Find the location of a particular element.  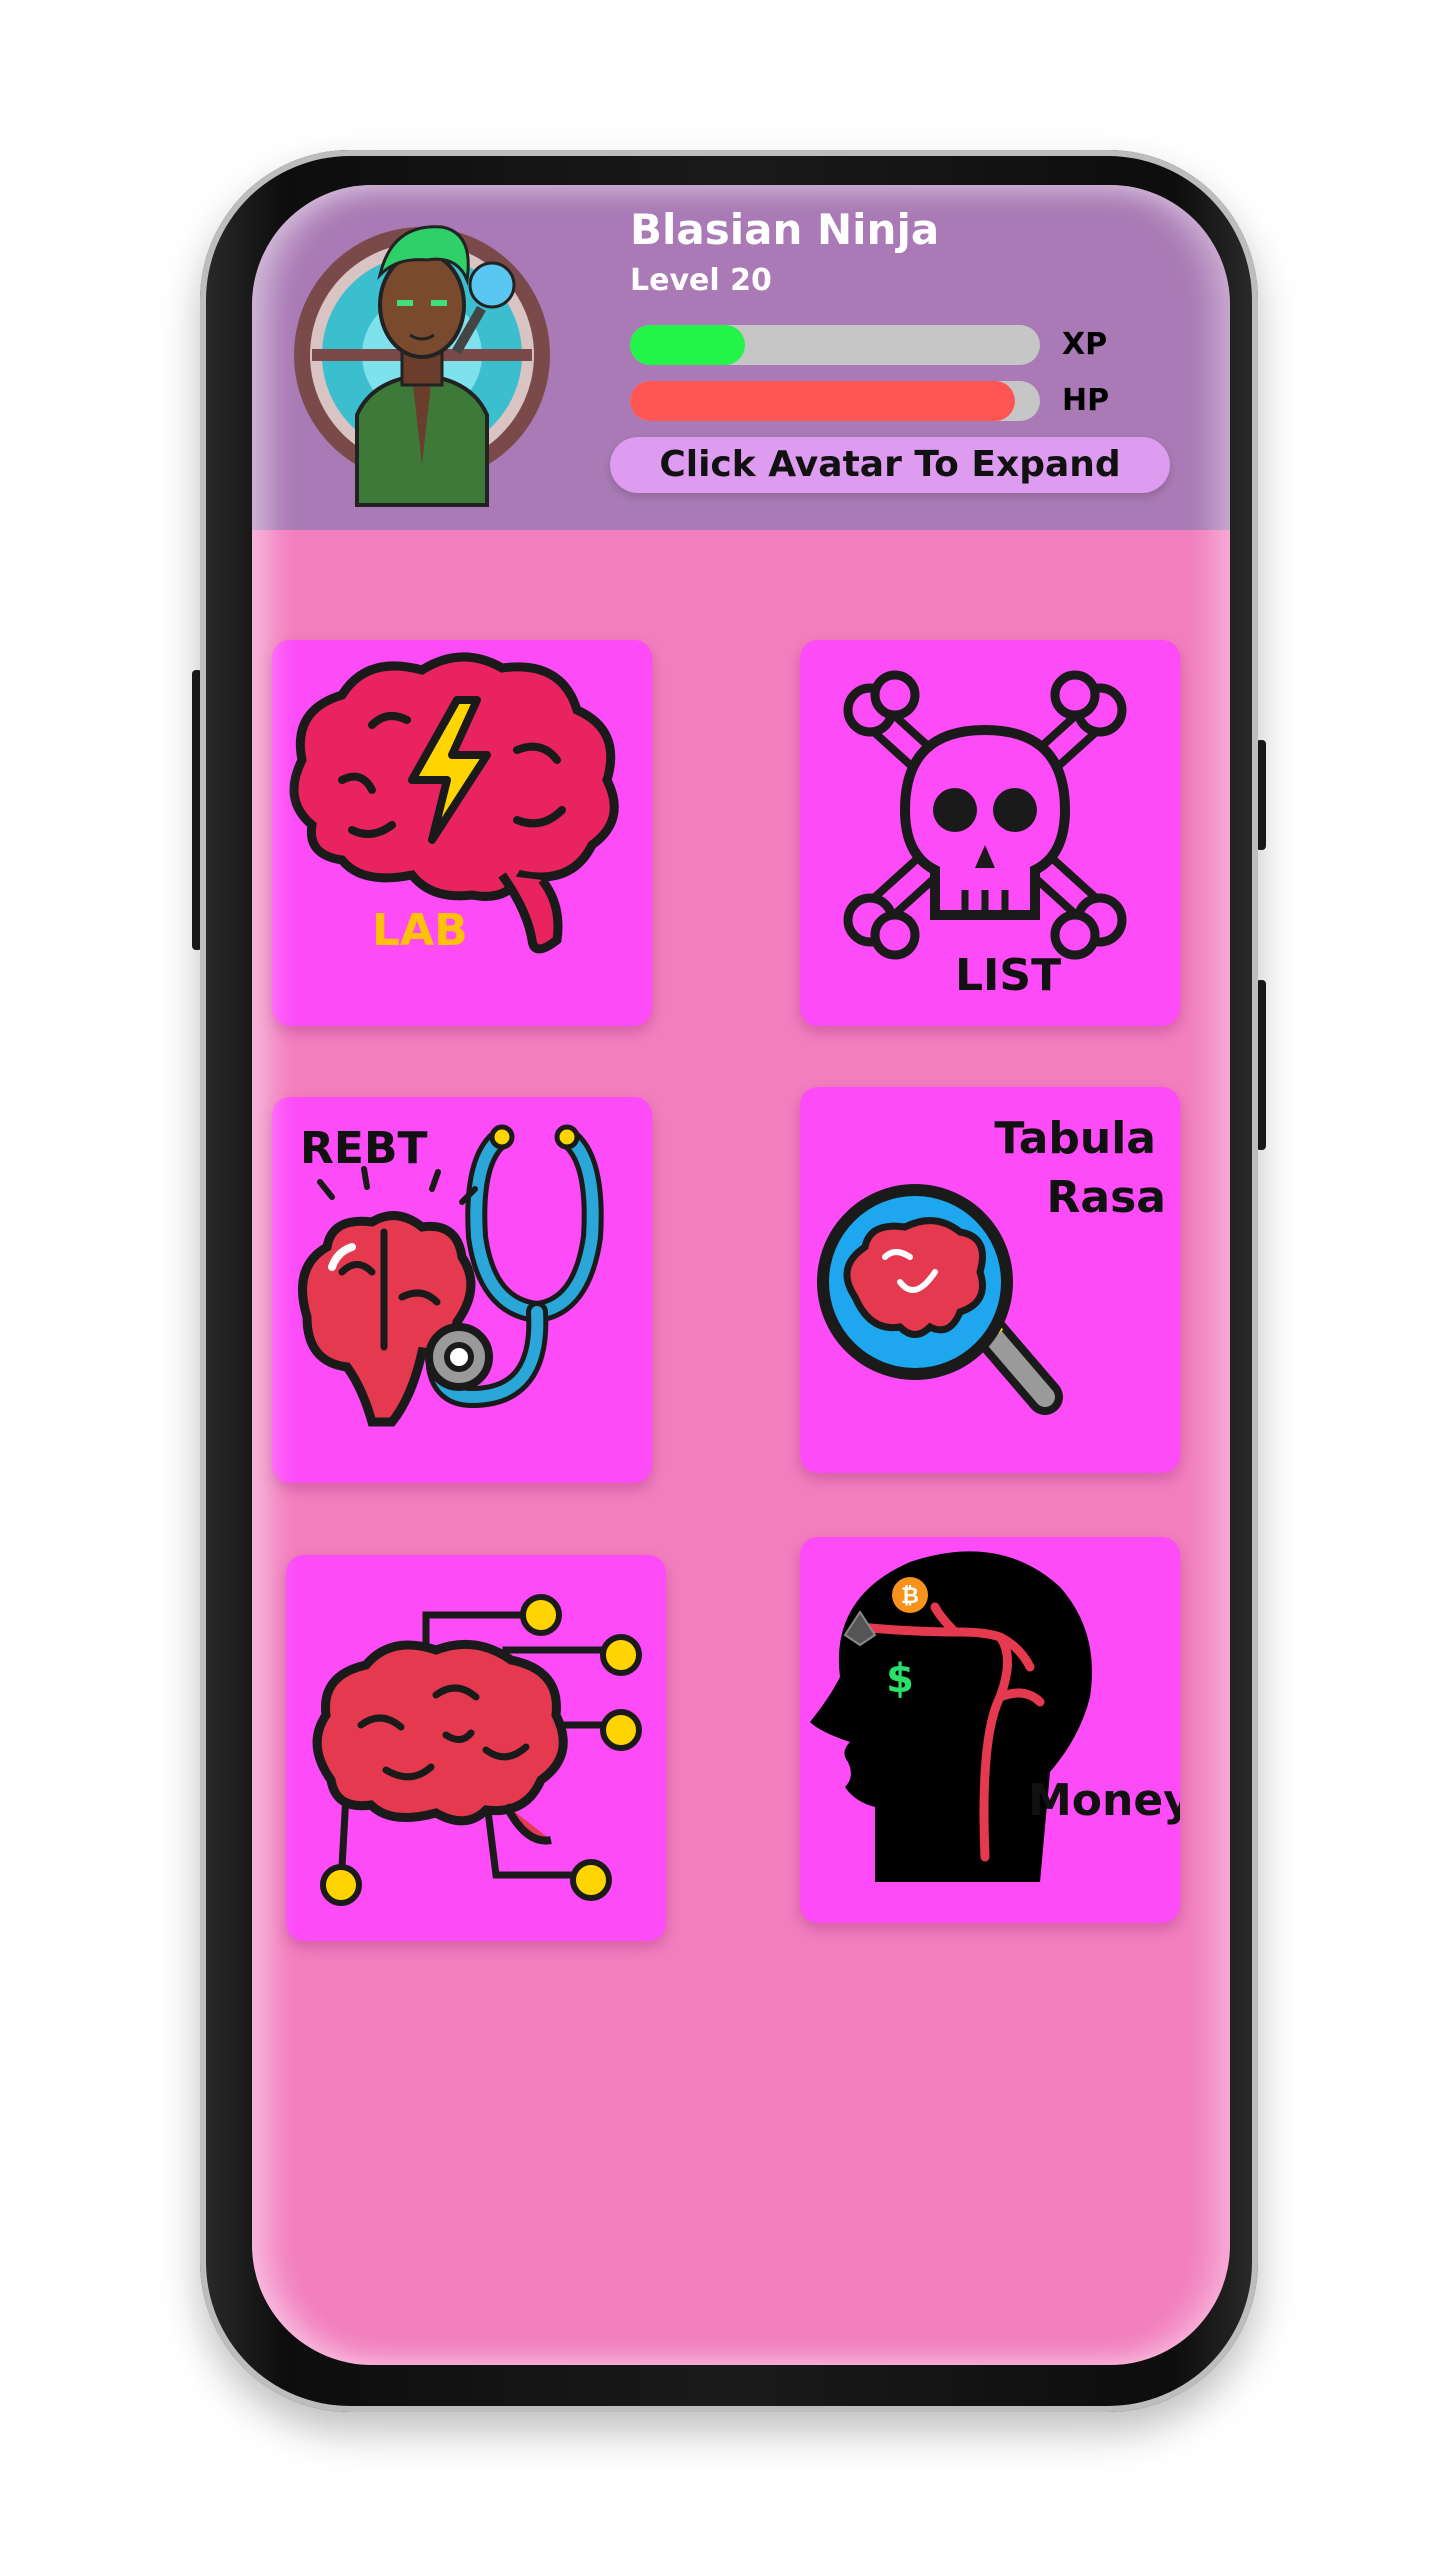

tile-tabula-rasa: Tabula Rasa is located at coordinates (990, 1280).